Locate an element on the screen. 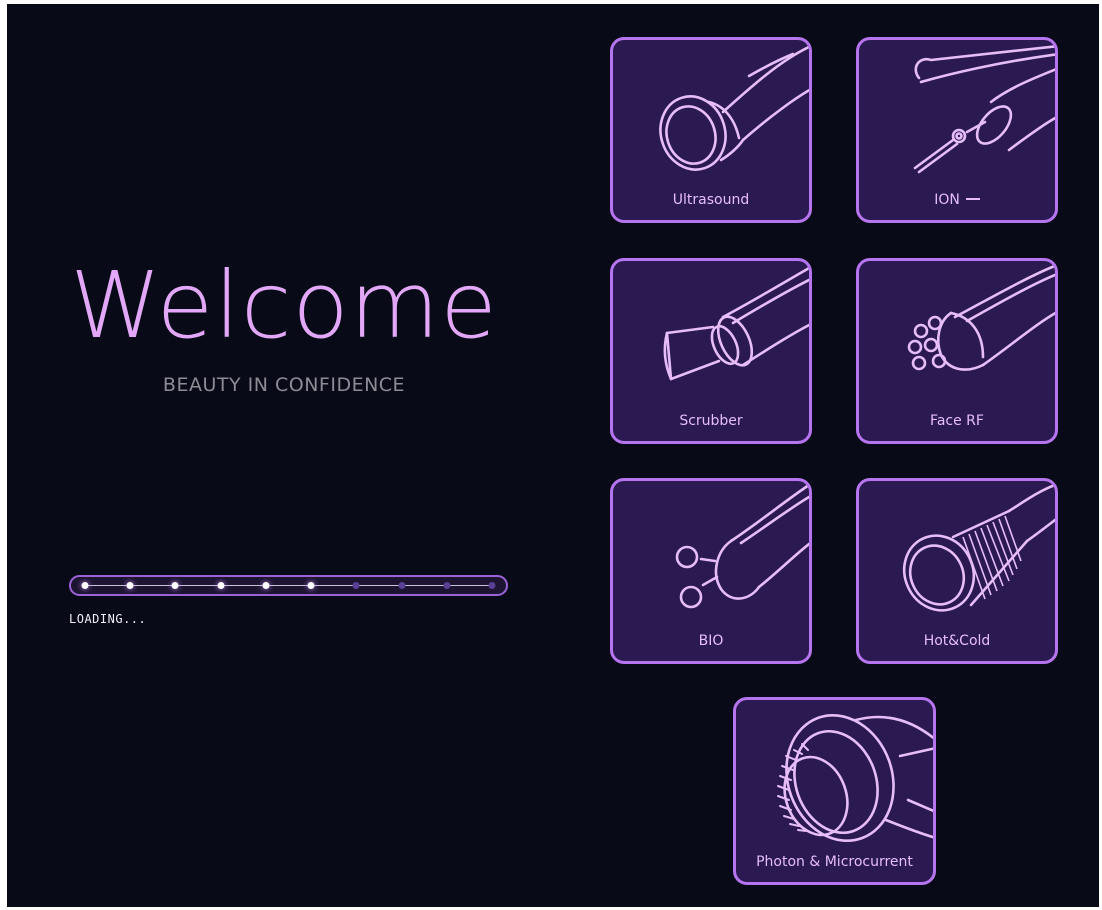 This screenshot has width=1102, height=910. tile-label-ultrasound: Ultrasound is located at coordinates (711, 200).